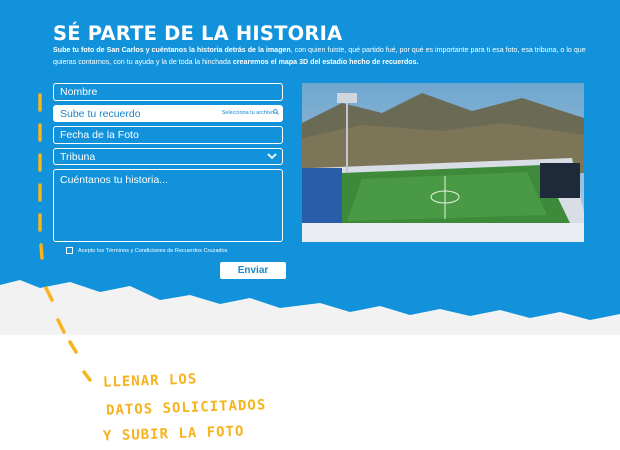 The width and height of the screenshot is (620, 450). What do you see at coordinates (150, 381) in the screenshot?
I see `handwritten-line-1: LLENAR LOS` at bounding box center [150, 381].